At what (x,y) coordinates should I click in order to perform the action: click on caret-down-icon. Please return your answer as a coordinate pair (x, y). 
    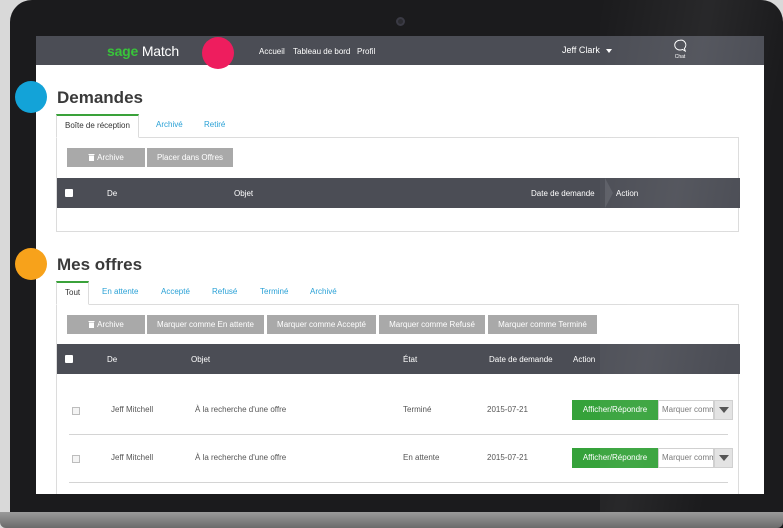
    Looking at the image, I should click on (608, 50).